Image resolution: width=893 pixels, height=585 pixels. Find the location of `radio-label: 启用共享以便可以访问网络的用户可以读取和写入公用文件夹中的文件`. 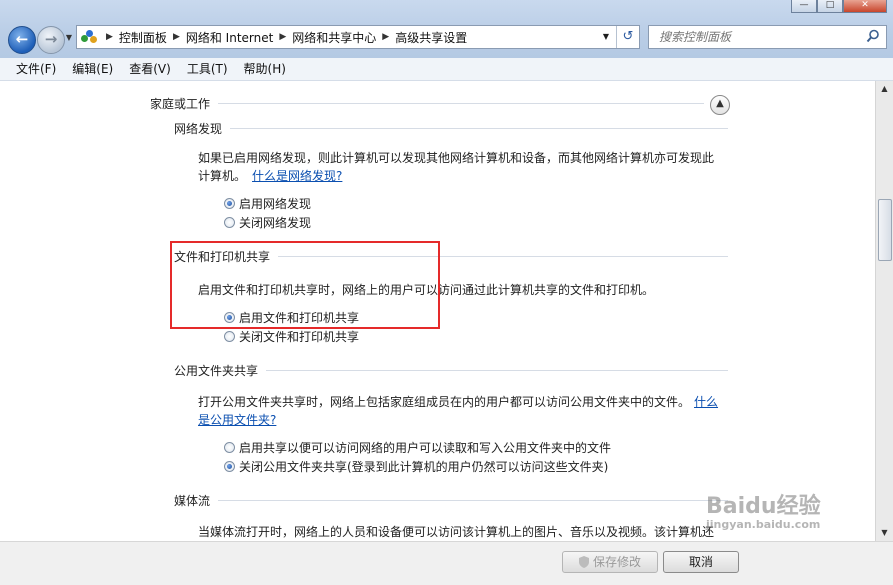

radio-label: 启用共享以便可以访问网络的用户可以读取和写入公用文件夹中的文件 is located at coordinates (425, 448).